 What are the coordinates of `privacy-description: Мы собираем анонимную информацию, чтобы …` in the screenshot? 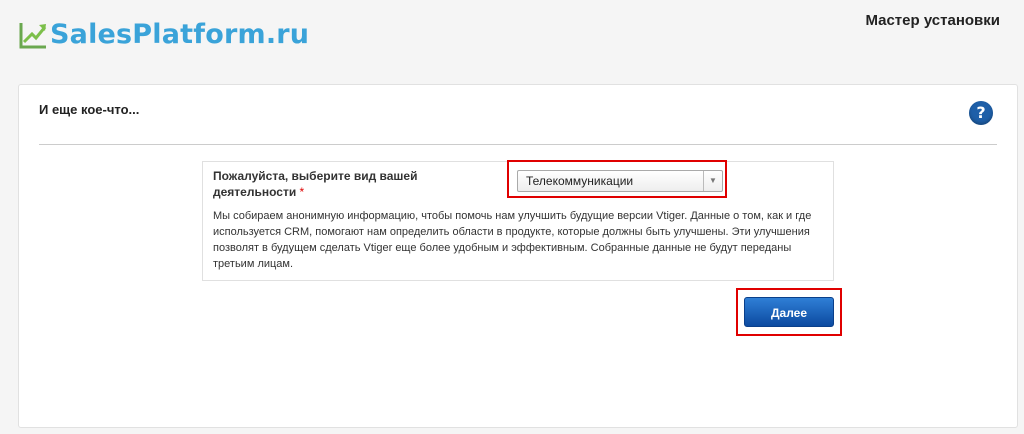 It's located at (512, 240).